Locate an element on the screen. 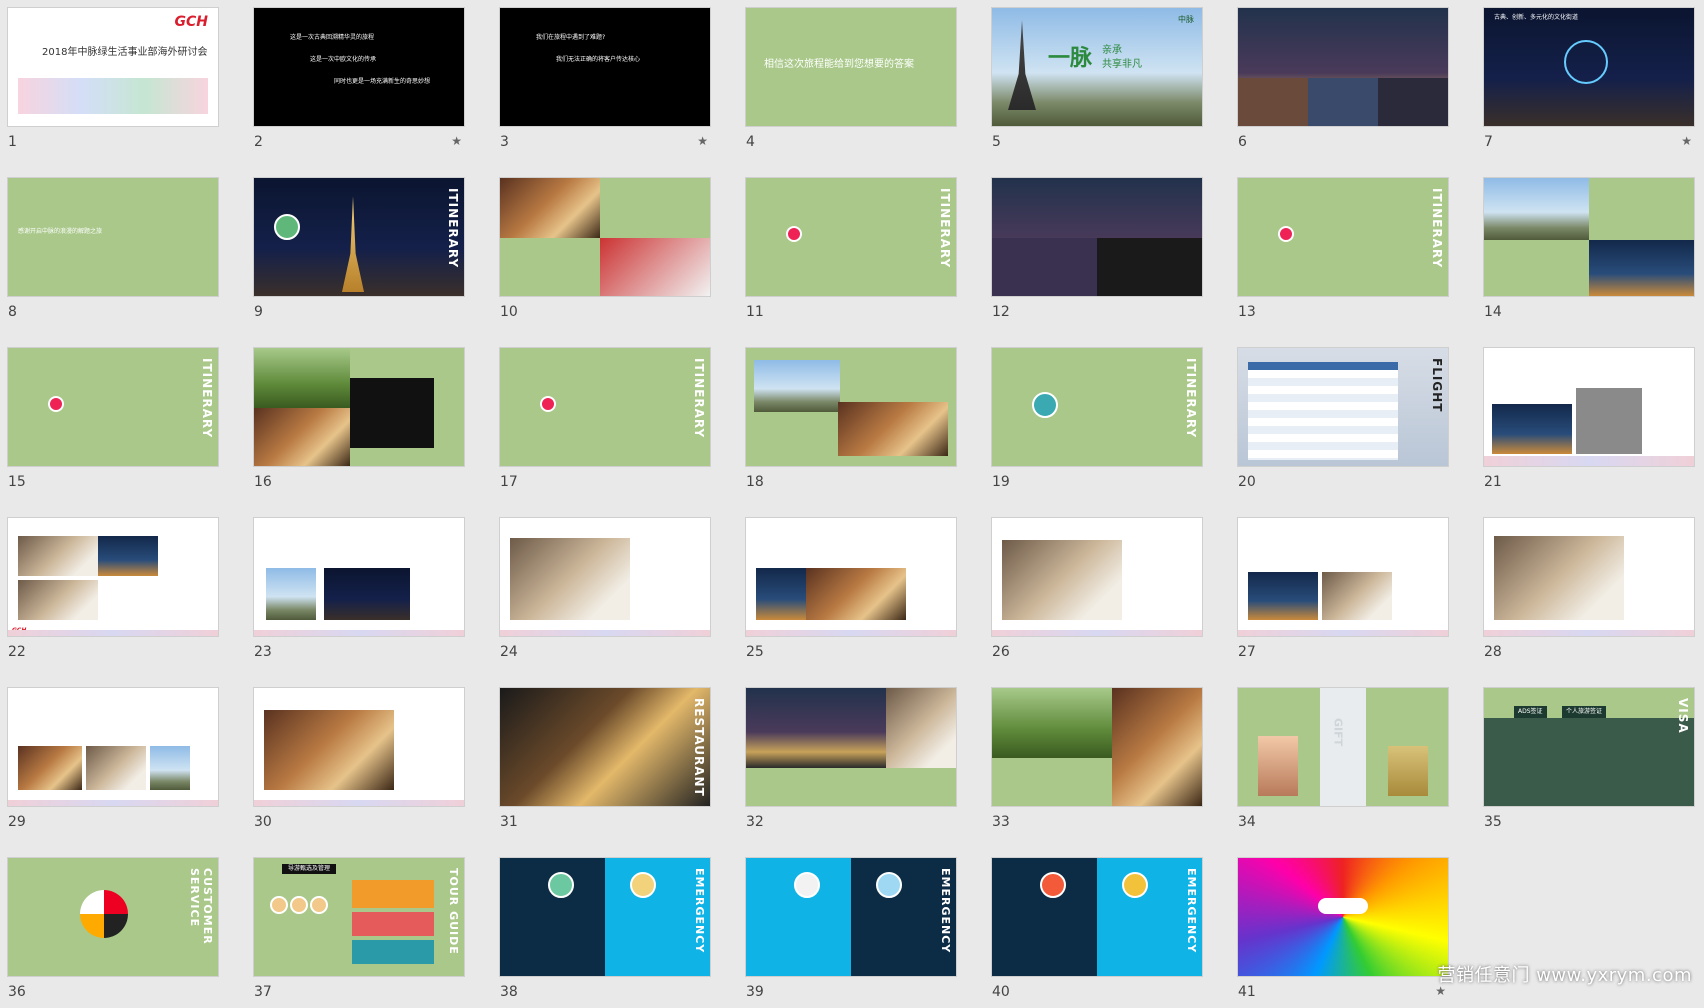 Image resolution: width=1704 pixels, height=1008 pixels. slide-thumb-13: ITINERARY 13 is located at coordinates (1343, 253).